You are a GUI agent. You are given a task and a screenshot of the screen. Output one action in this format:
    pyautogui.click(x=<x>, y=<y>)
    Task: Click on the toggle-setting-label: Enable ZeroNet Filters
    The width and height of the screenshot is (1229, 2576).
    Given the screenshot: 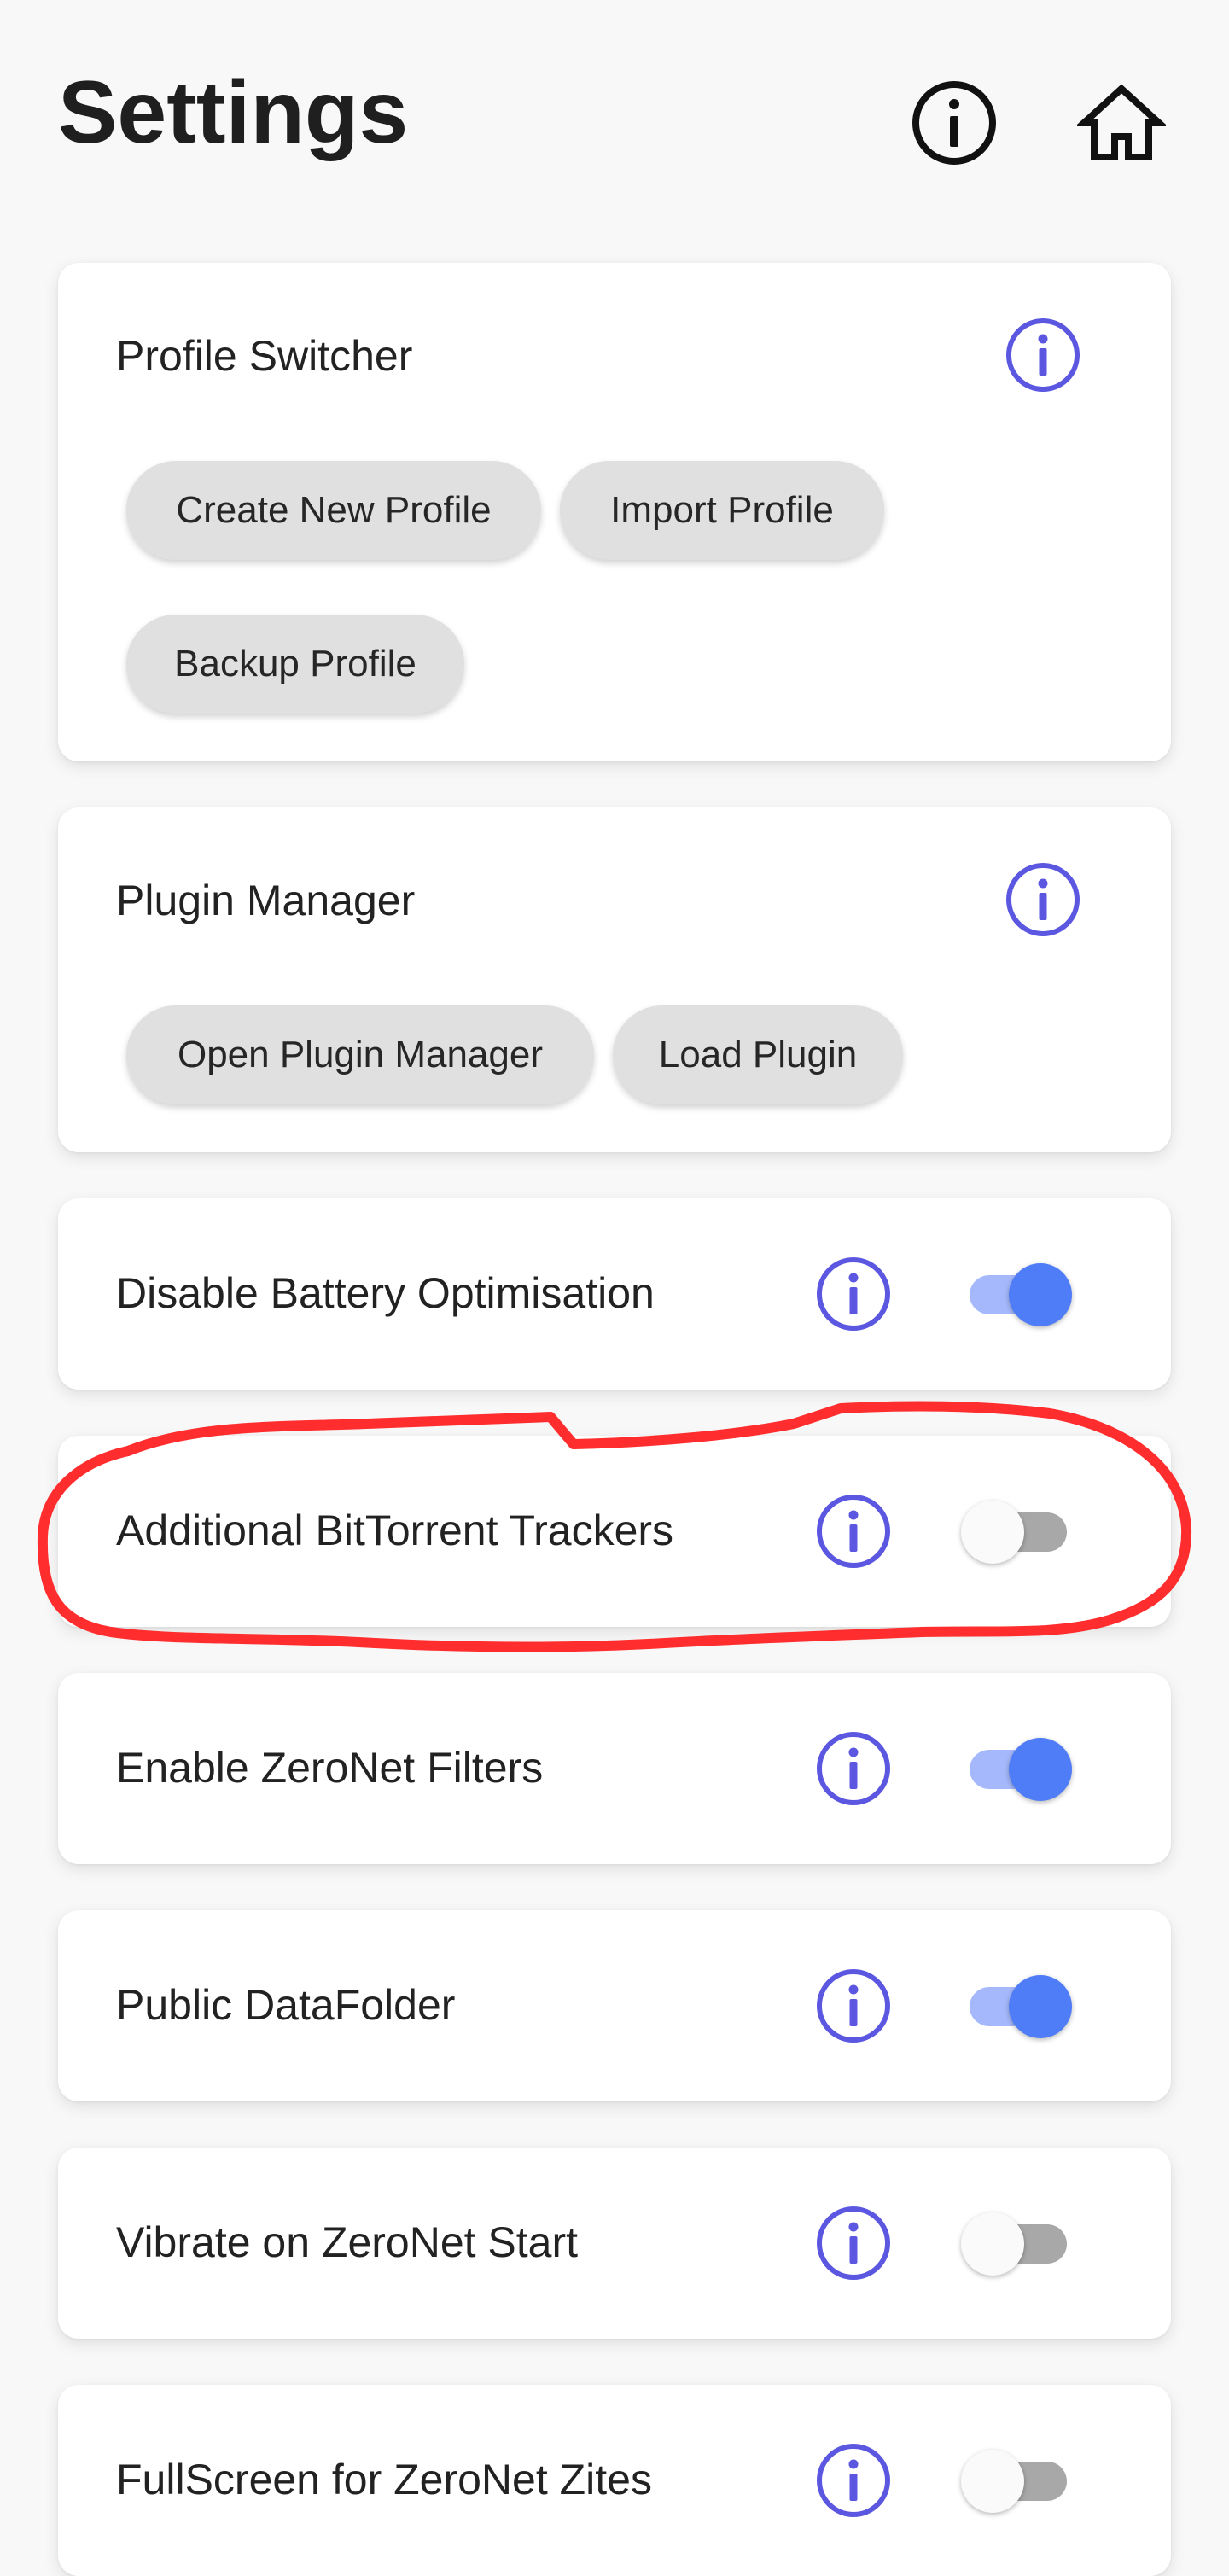 What is the action you would take?
    pyautogui.click(x=330, y=1768)
    